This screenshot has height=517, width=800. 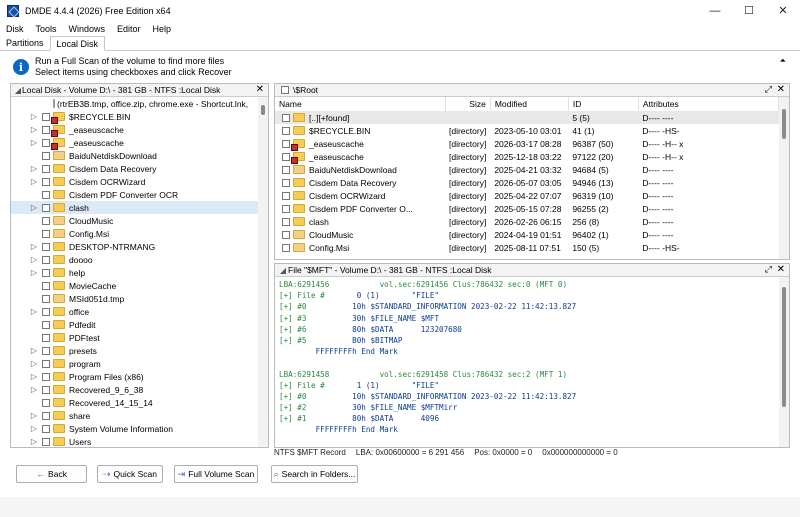 What do you see at coordinates (715, 10) in the screenshot?
I see `minimize-button: —` at bounding box center [715, 10].